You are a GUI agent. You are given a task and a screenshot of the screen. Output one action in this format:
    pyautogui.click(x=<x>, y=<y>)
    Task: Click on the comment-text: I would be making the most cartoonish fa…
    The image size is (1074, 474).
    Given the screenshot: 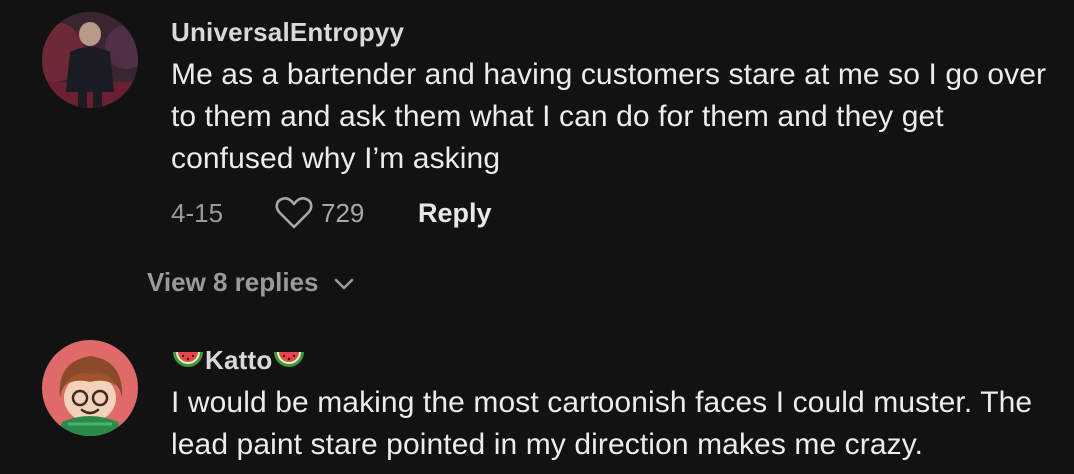 What is the action you would take?
    pyautogui.click(x=602, y=423)
    